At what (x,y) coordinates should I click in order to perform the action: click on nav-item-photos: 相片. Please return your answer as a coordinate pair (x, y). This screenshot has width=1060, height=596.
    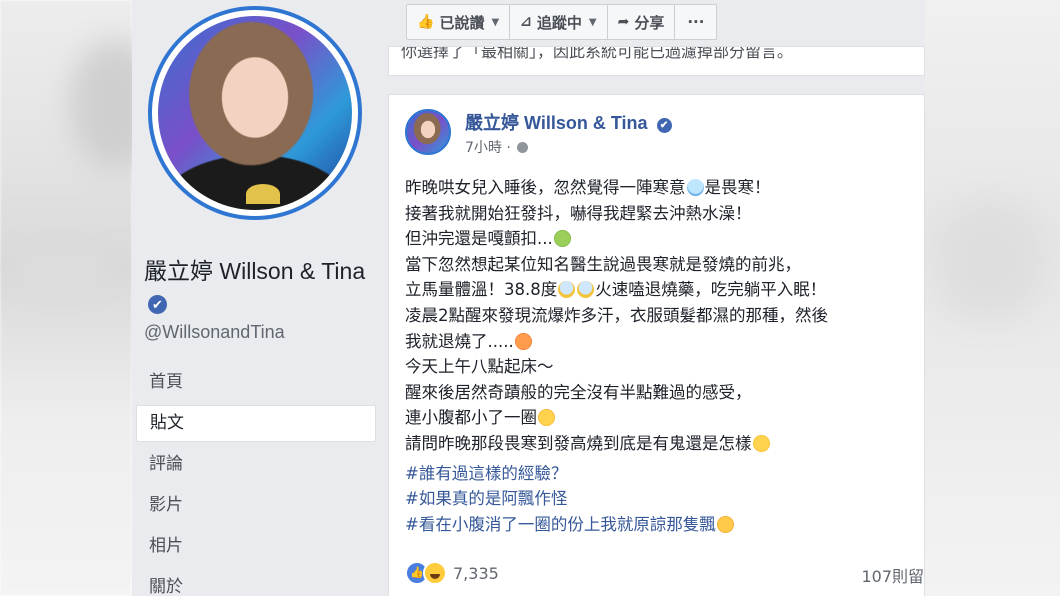
    Looking at the image, I should click on (256, 546).